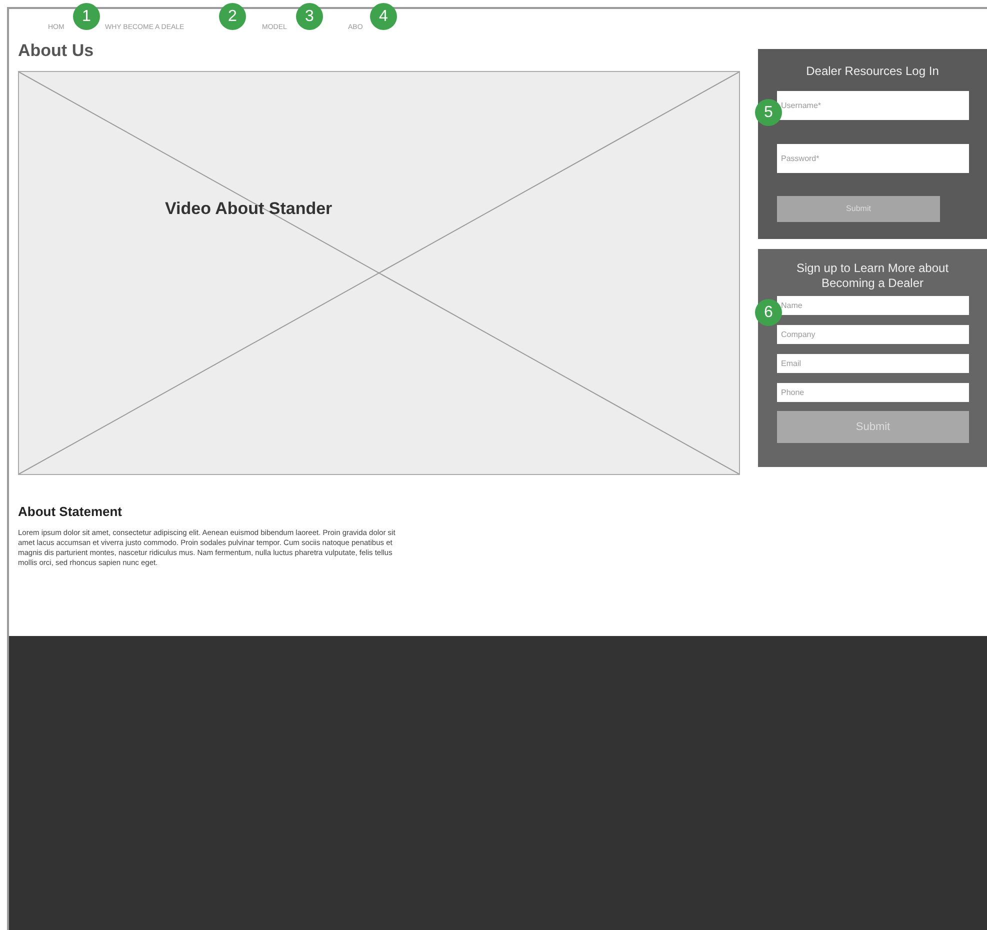 The width and height of the screenshot is (987, 930). I want to click on input-field: Phone, so click(873, 392).